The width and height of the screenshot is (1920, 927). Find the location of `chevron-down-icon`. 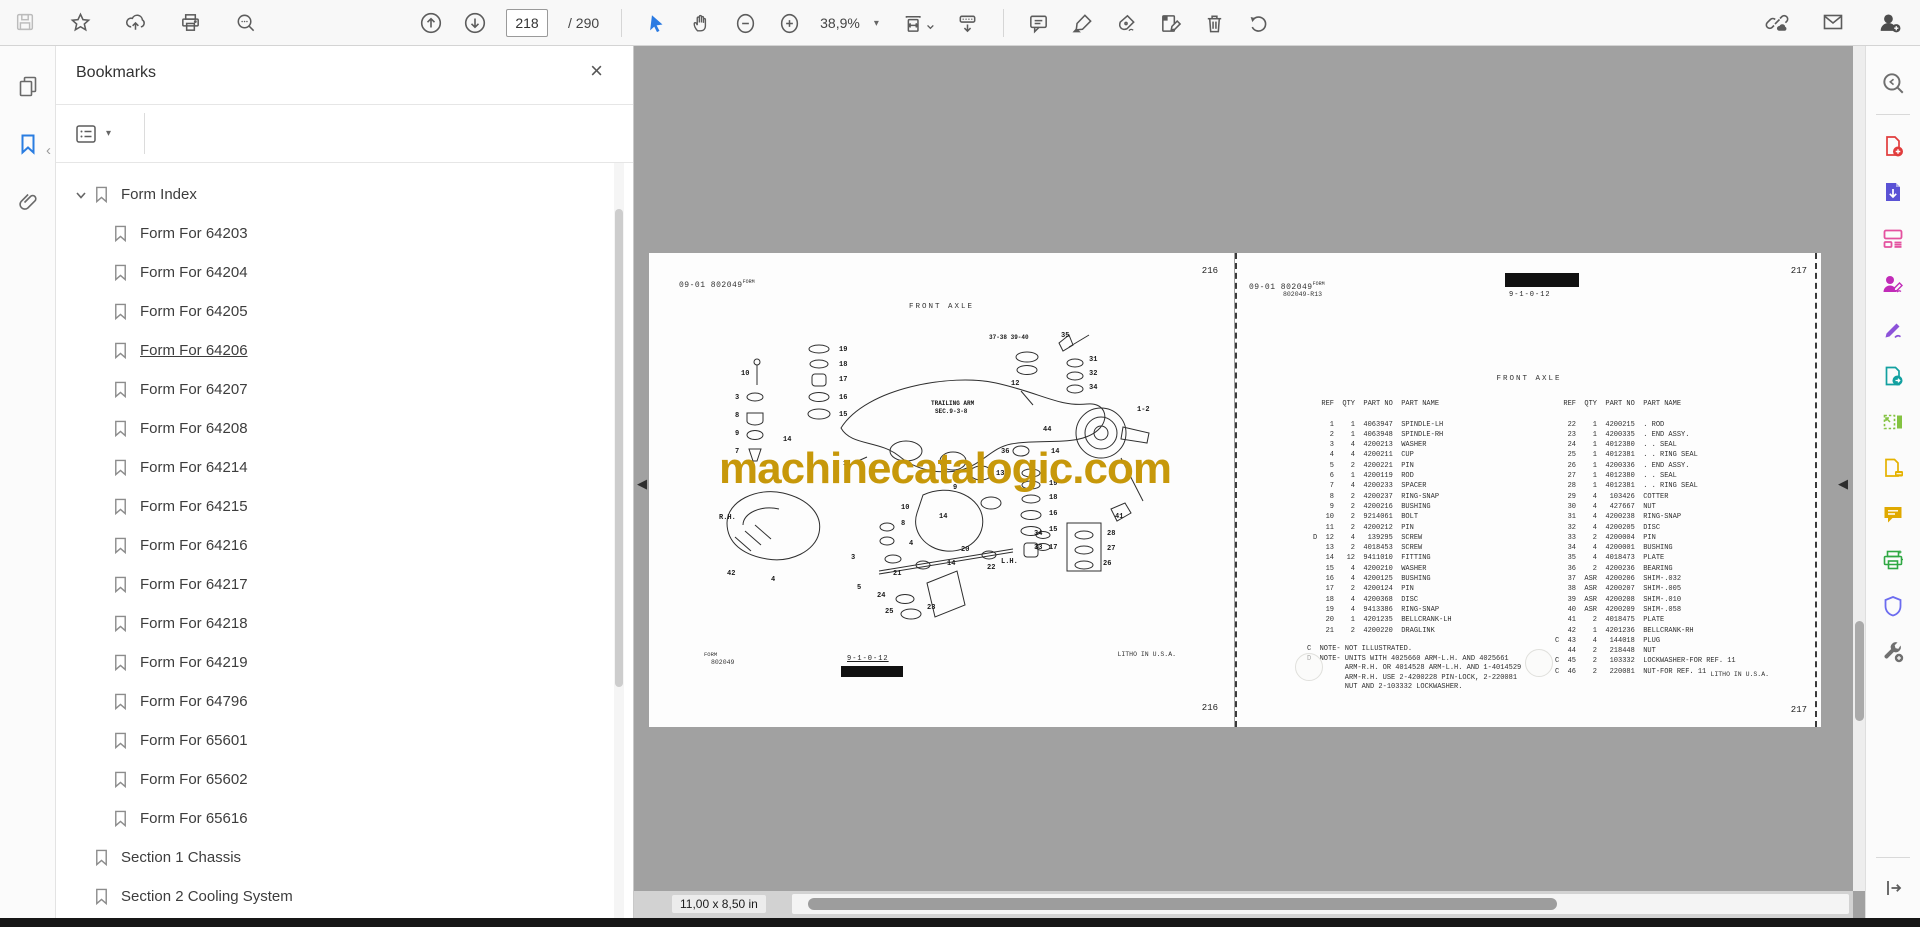

chevron-down-icon is located at coordinates (81, 195).